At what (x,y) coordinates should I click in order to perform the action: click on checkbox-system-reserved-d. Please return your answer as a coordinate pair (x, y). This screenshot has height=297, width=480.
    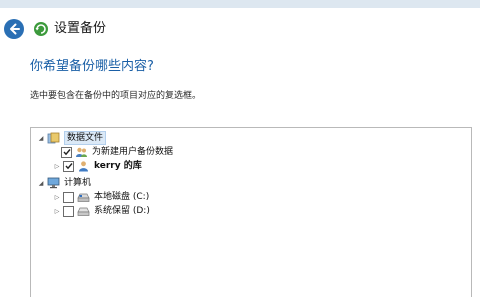
    Looking at the image, I should click on (68, 211).